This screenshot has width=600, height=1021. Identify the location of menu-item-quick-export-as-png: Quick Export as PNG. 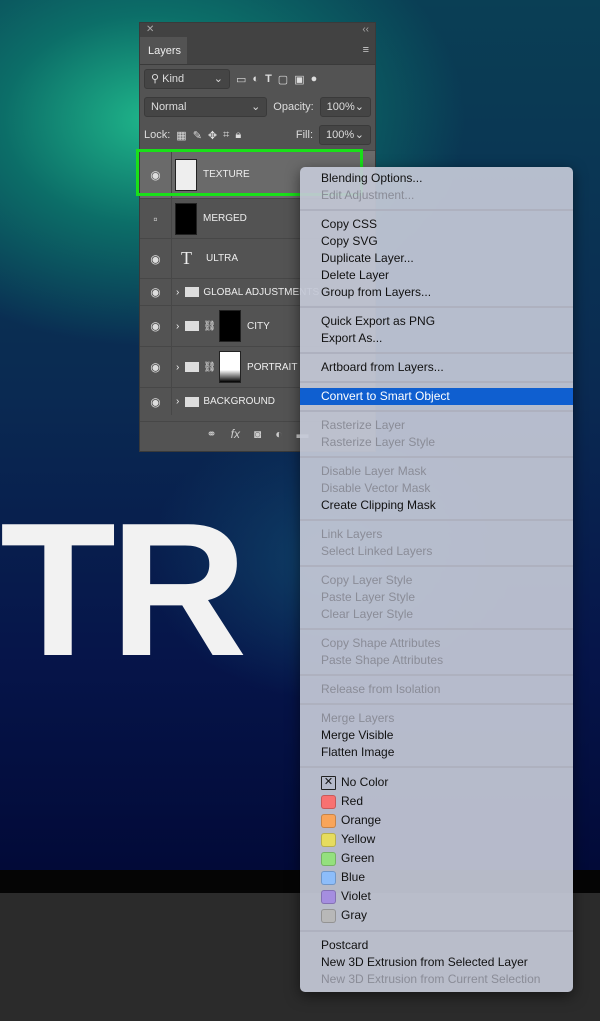
(436, 321).